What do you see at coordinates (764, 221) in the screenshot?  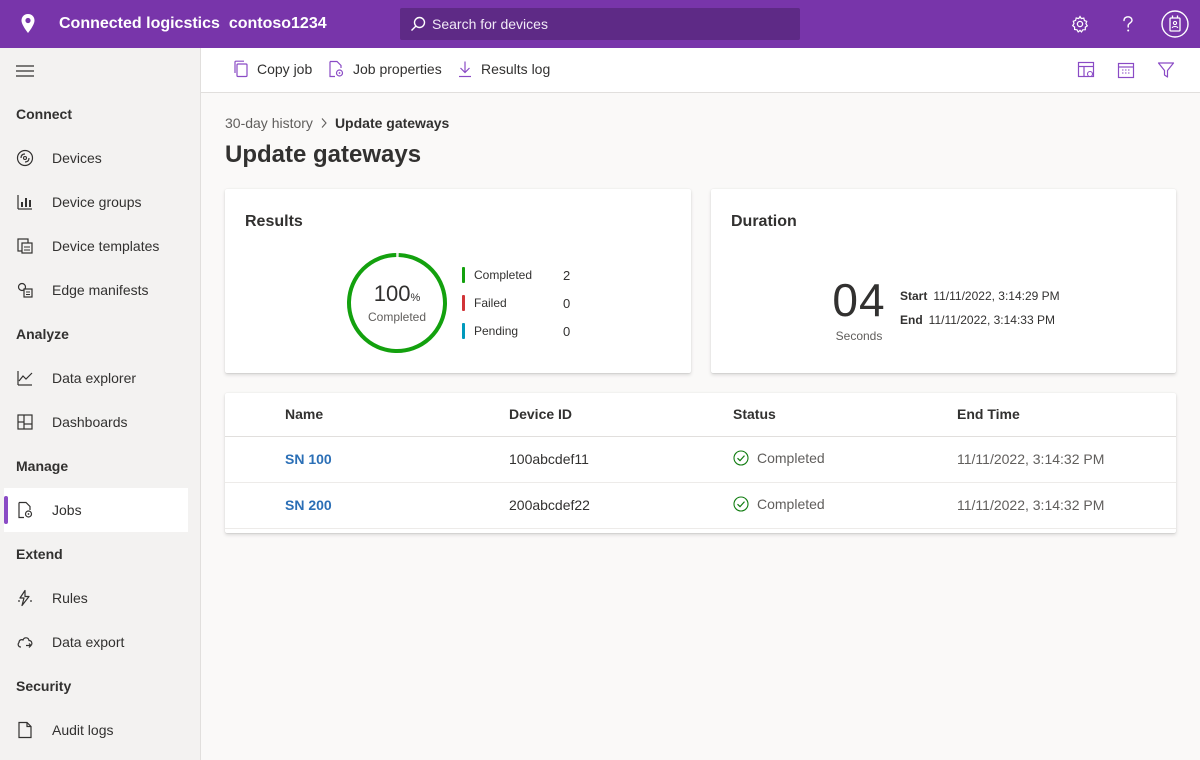 I see `duration-card-title: Duration` at bounding box center [764, 221].